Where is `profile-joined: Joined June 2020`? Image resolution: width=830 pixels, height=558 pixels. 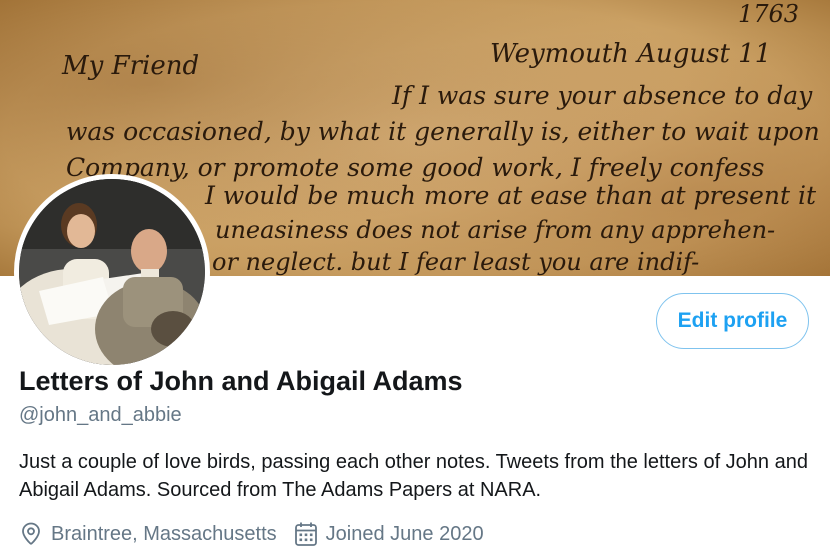 profile-joined: Joined June 2020 is located at coordinates (389, 534).